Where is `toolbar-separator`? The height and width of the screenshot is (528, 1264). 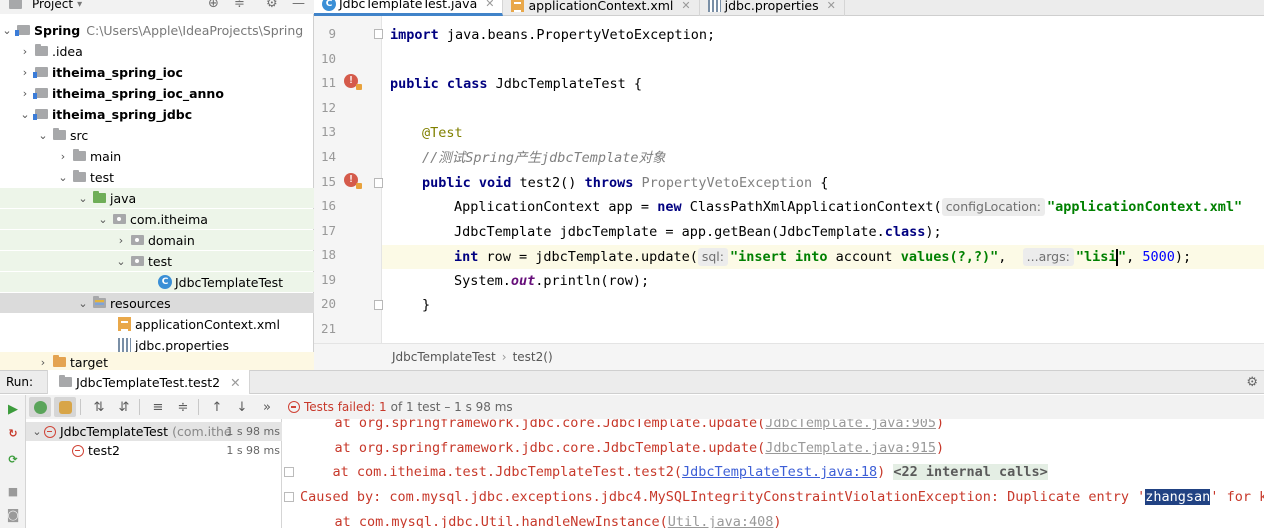 toolbar-separator is located at coordinates (139, 407).